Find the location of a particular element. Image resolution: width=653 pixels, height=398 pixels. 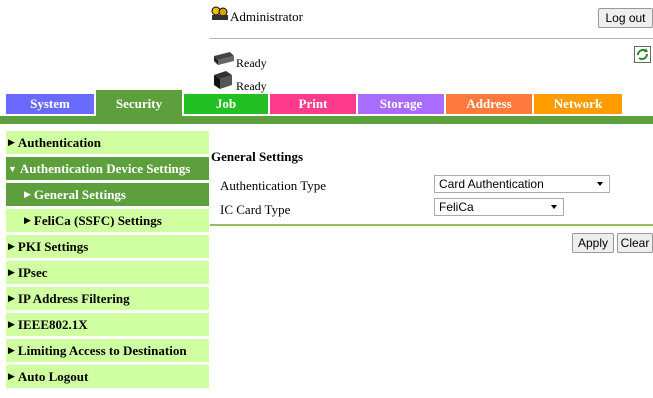

auth-type-select: Card Authentication is located at coordinates (522, 184).